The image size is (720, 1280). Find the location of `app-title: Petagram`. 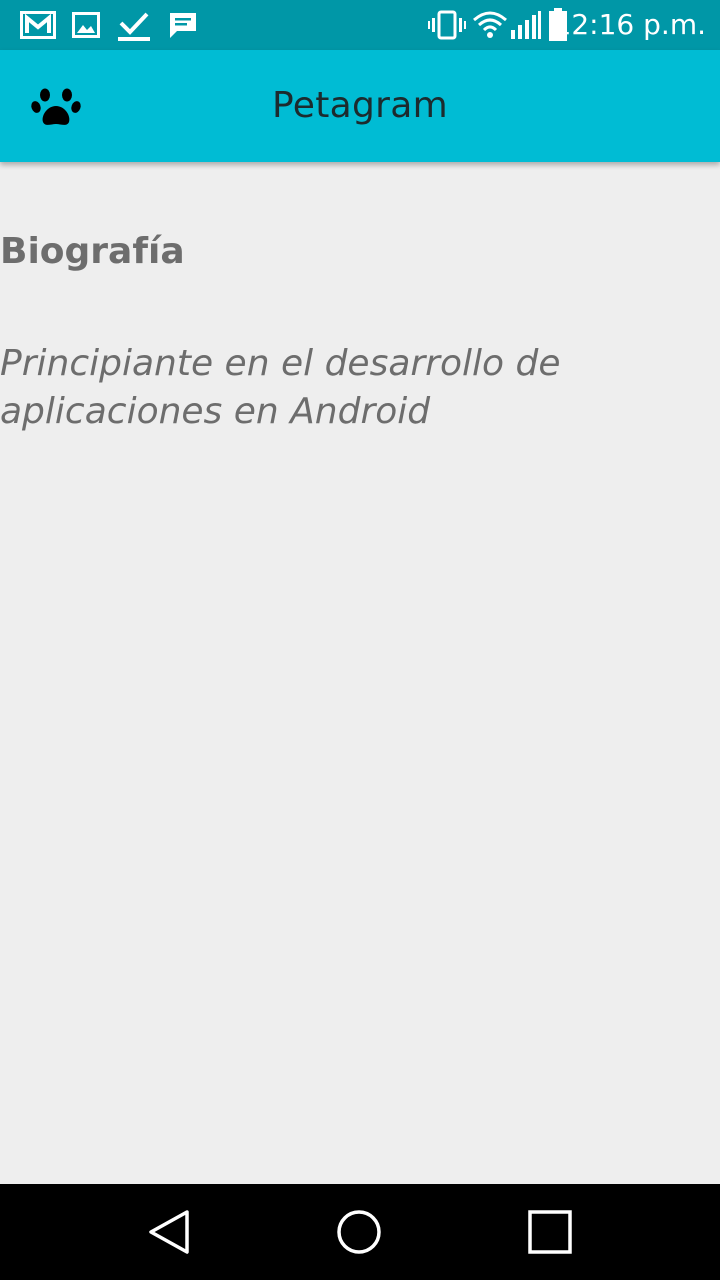

app-title: Petagram is located at coordinates (360, 105).